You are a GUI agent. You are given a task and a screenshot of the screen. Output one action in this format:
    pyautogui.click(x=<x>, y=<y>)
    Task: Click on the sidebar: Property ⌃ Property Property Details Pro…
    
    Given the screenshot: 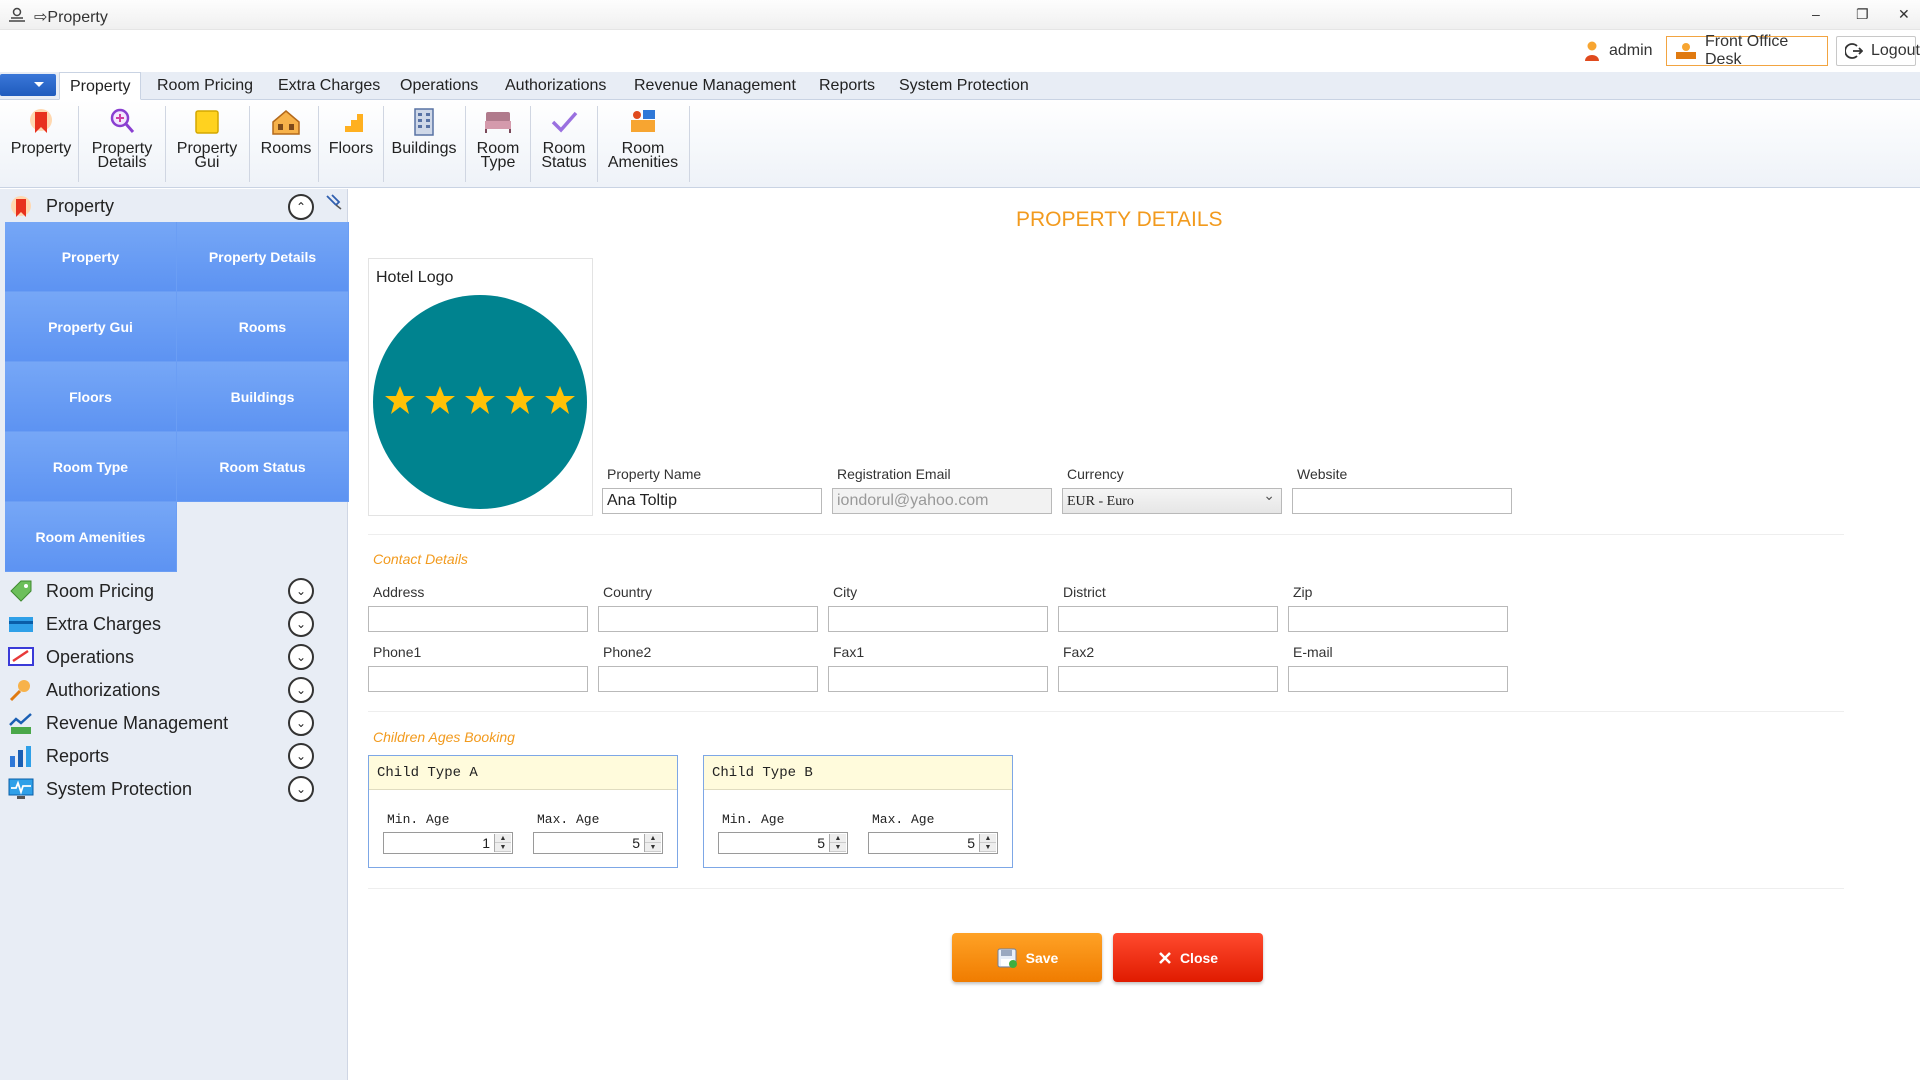 What is the action you would take?
    pyautogui.click(x=174, y=634)
    